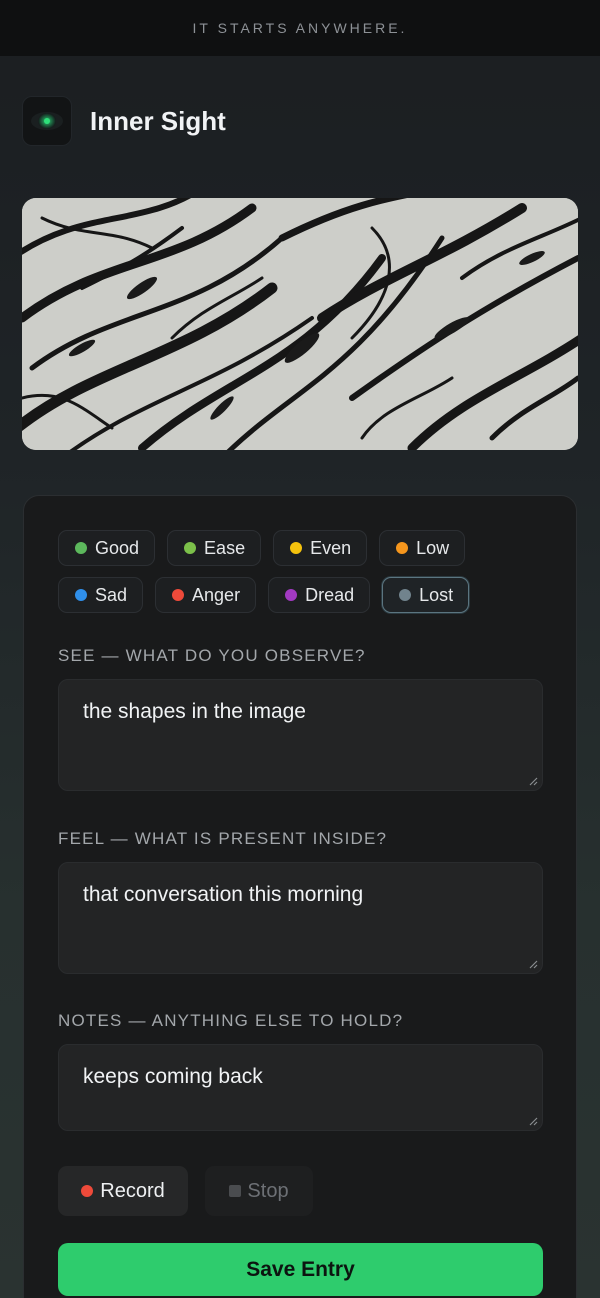 Image resolution: width=600 pixels, height=1298 pixels. What do you see at coordinates (158, 120) in the screenshot?
I see `app-title: Inner Sight` at bounding box center [158, 120].